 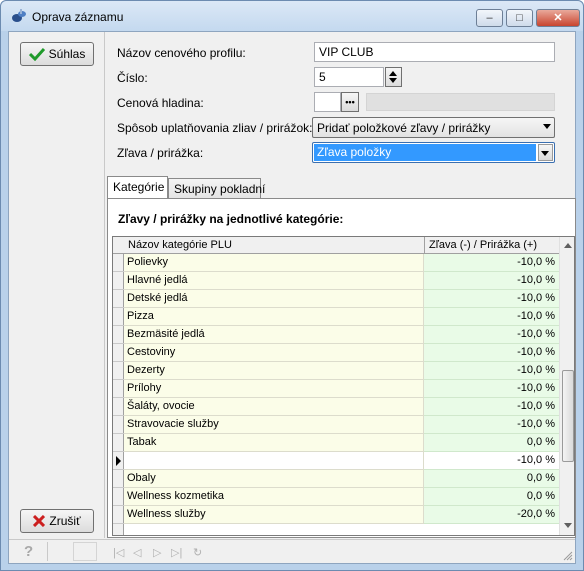 What do you see at coordinates (568, 556) in the screenshot?
I see `resize-grip-icon` at bounding box center [568, 556].